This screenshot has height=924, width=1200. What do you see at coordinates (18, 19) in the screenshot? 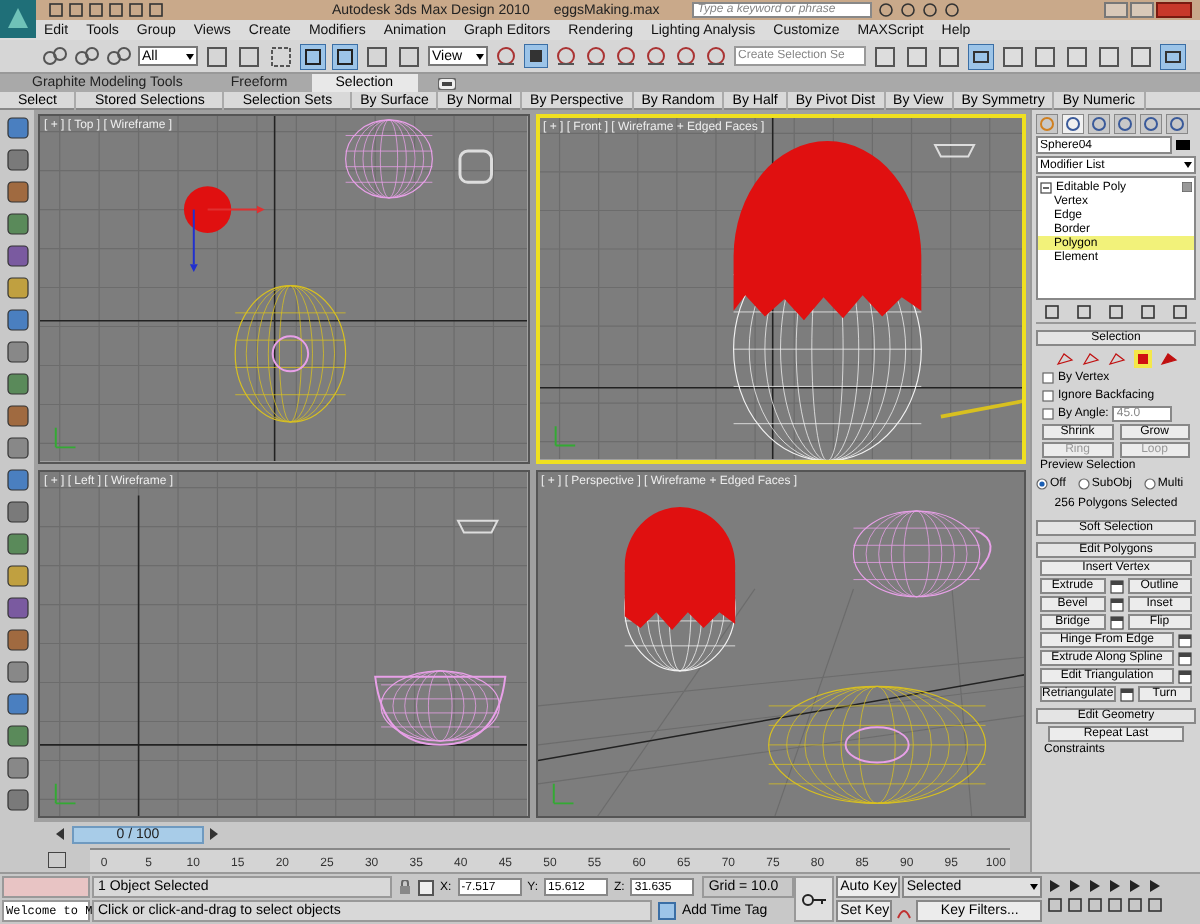
I see `app-logo-icon` at bounding box center [18, 19].